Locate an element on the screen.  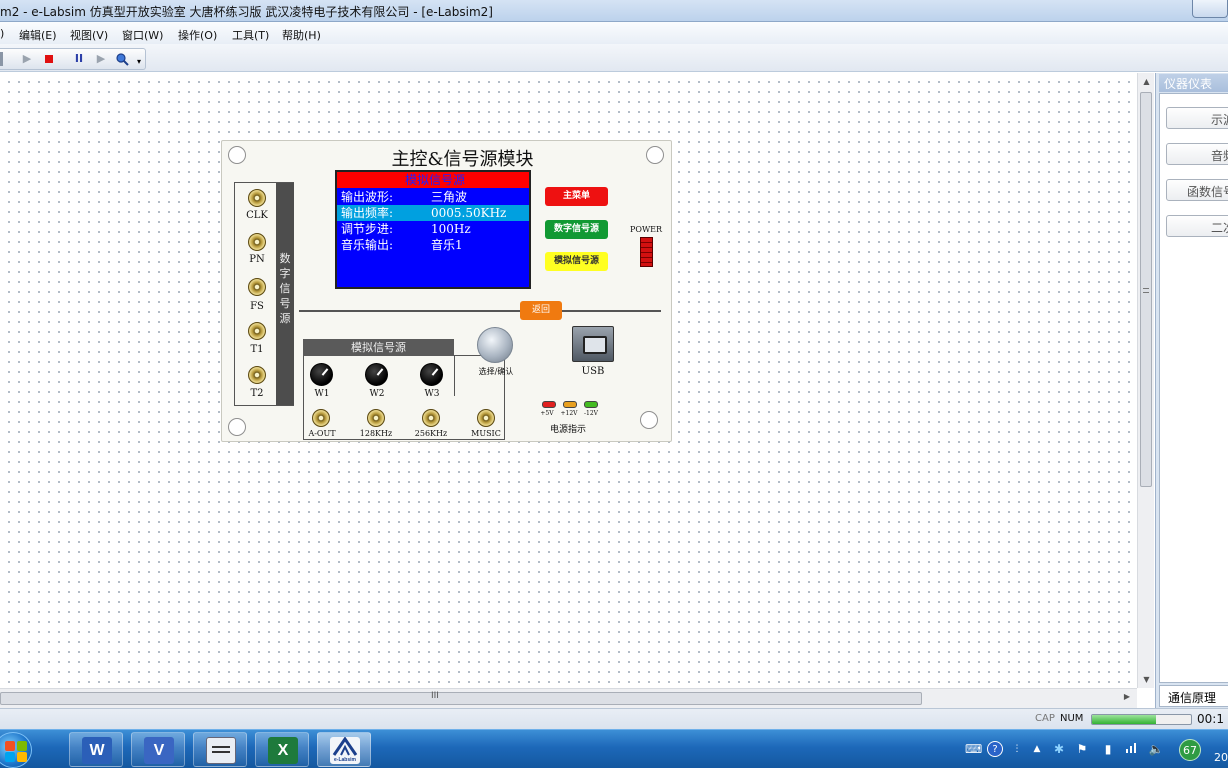
scroll-down-icon: ▼ is located at coordinates (1146, 679).